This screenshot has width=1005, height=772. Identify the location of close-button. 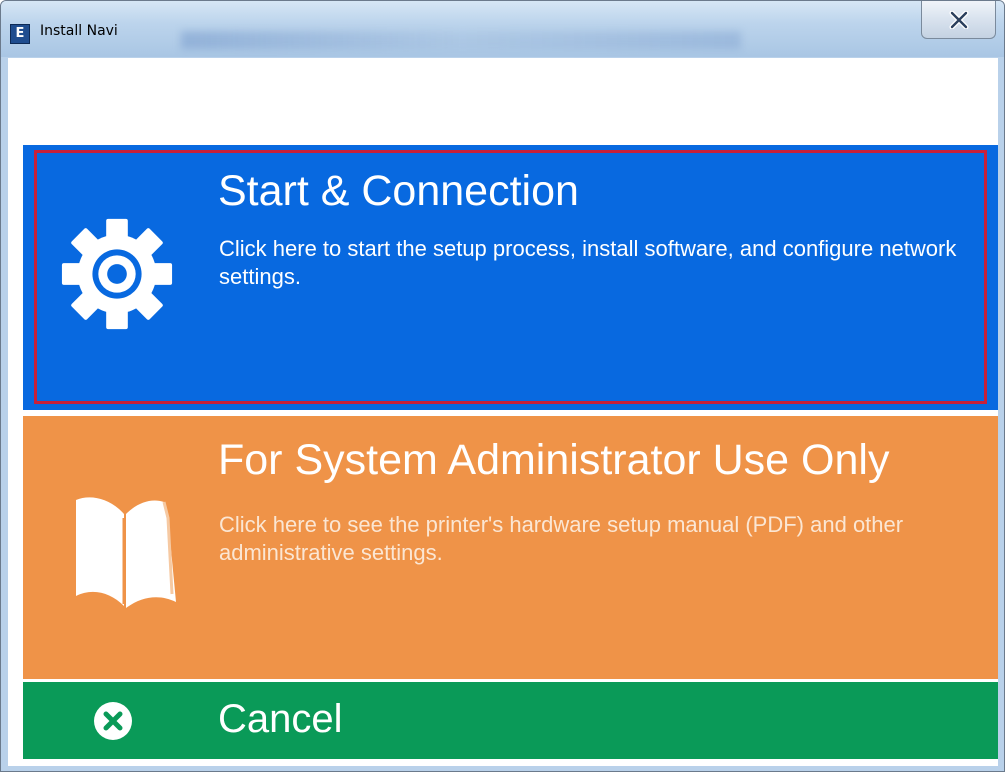
(958, 20).